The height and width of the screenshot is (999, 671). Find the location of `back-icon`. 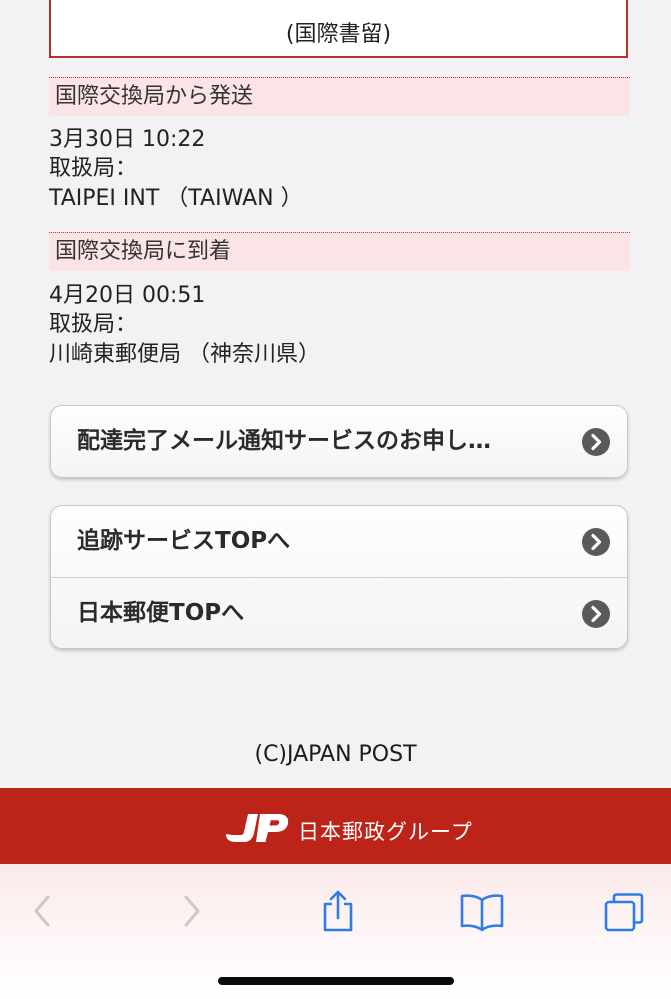

back-icon is located at coordinates (43, 911).